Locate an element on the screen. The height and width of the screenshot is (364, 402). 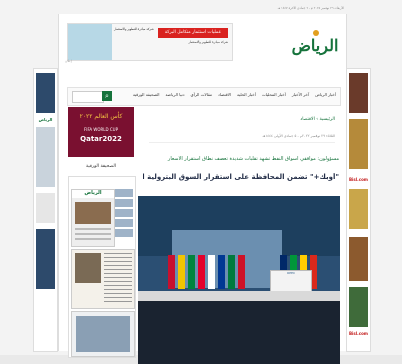
search-input is located at coordinates (88, 97).